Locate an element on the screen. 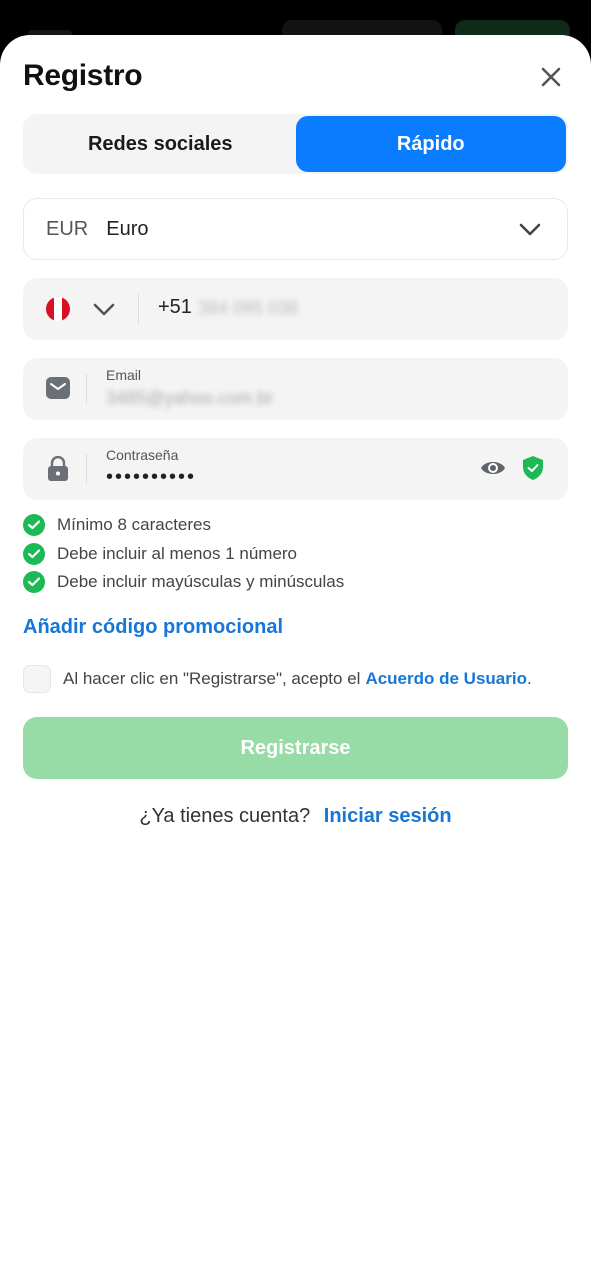  password-label: Contraseña is located at coordinates (142, 455).